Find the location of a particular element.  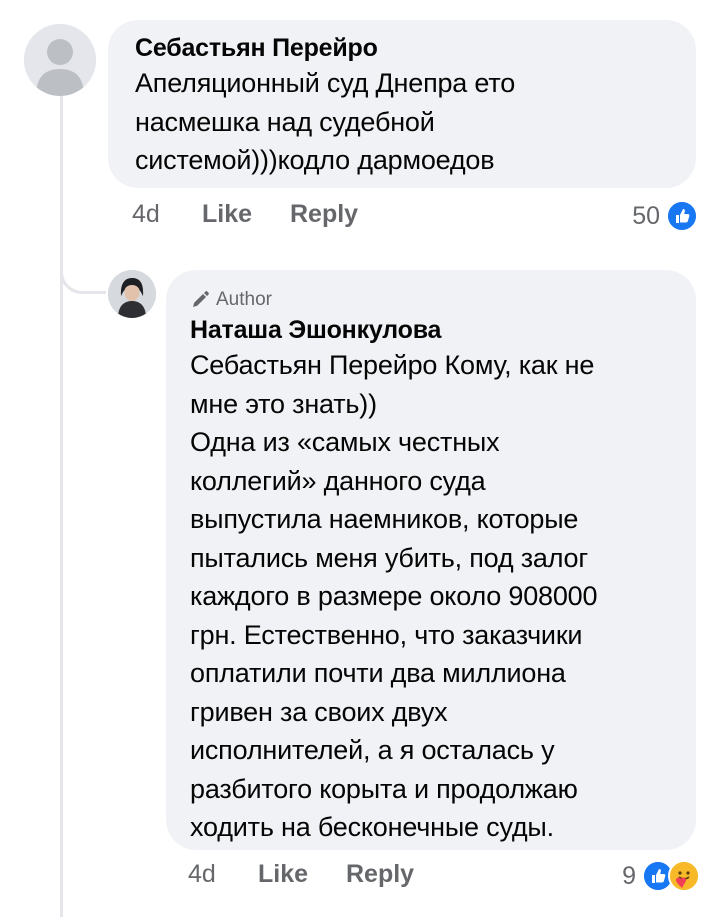

like-reaction-icon is located at coordinates (682, 216).